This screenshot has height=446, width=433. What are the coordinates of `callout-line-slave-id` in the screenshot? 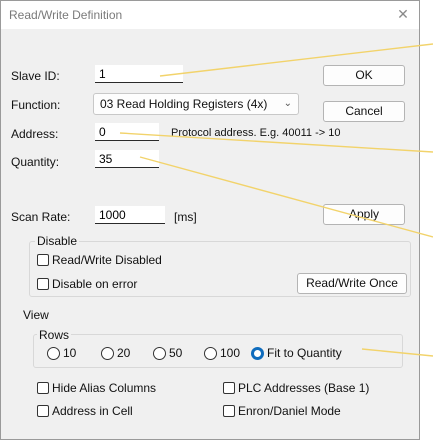 It's located at (296, 60).